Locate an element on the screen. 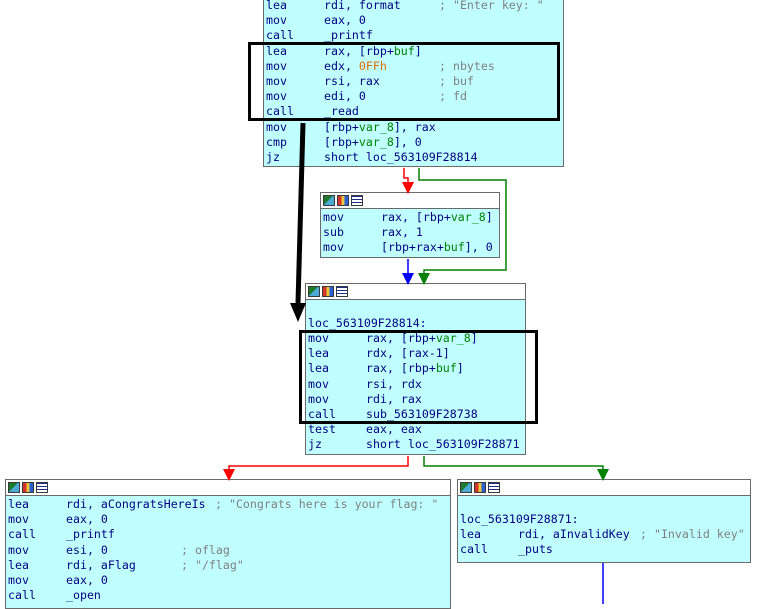  edge-true-to-middle is located at coordinates (408, 181).